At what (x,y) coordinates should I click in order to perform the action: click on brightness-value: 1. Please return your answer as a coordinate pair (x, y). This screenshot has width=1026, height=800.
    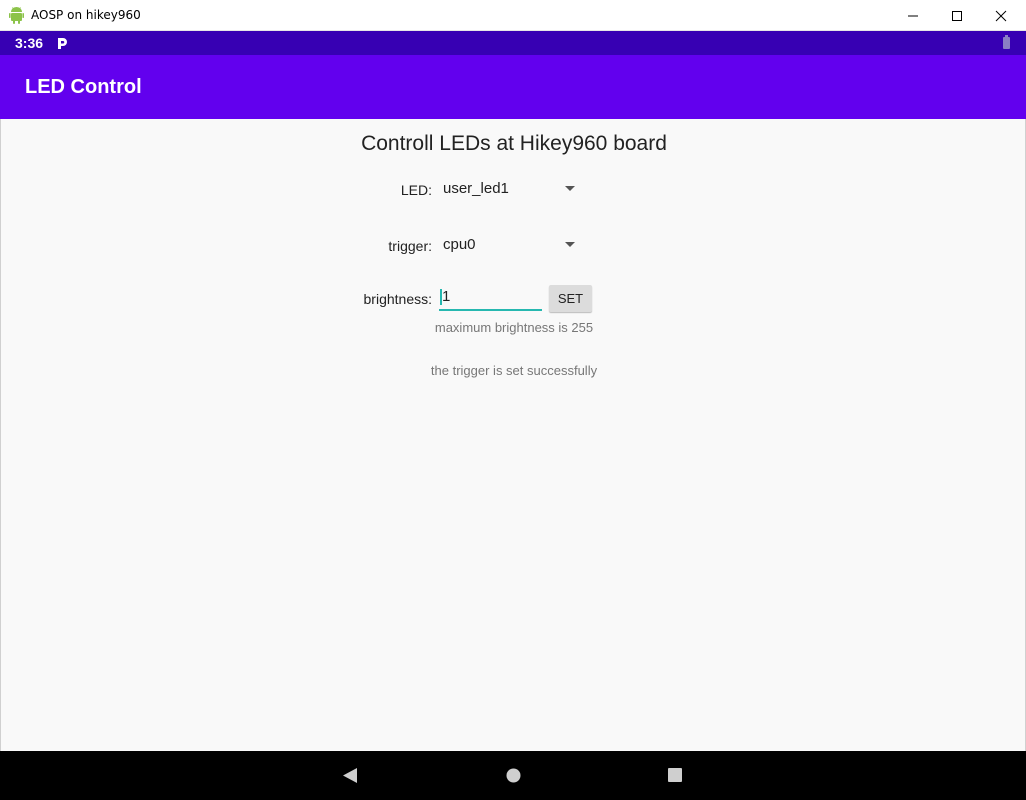
    Looking at the image, I should click on (446, 296).